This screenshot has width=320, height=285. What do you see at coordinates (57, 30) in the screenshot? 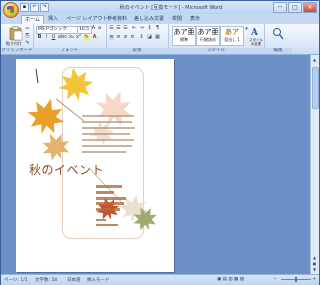
I see `font-name-select: MS Pゴシック` at bounding box center [57, 30].